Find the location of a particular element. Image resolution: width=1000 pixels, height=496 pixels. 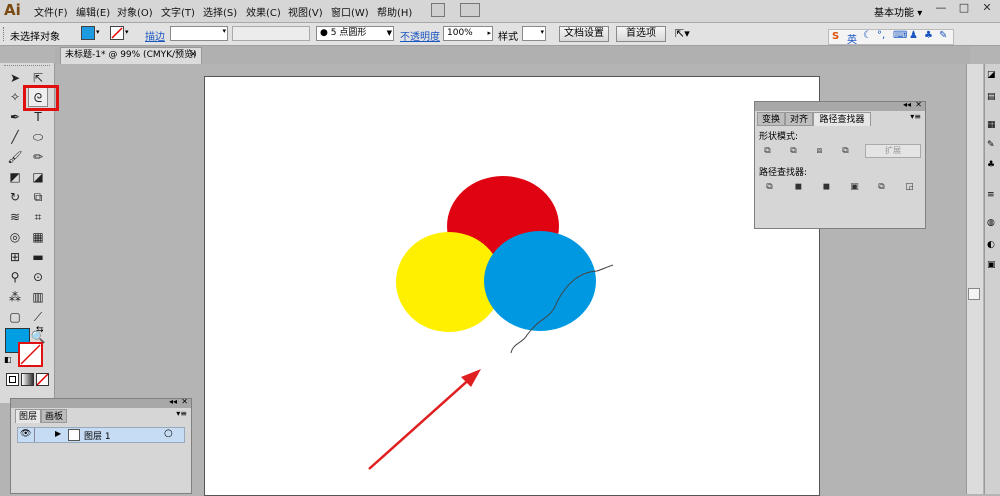

grip-handle is located at coordinates (4, 34).